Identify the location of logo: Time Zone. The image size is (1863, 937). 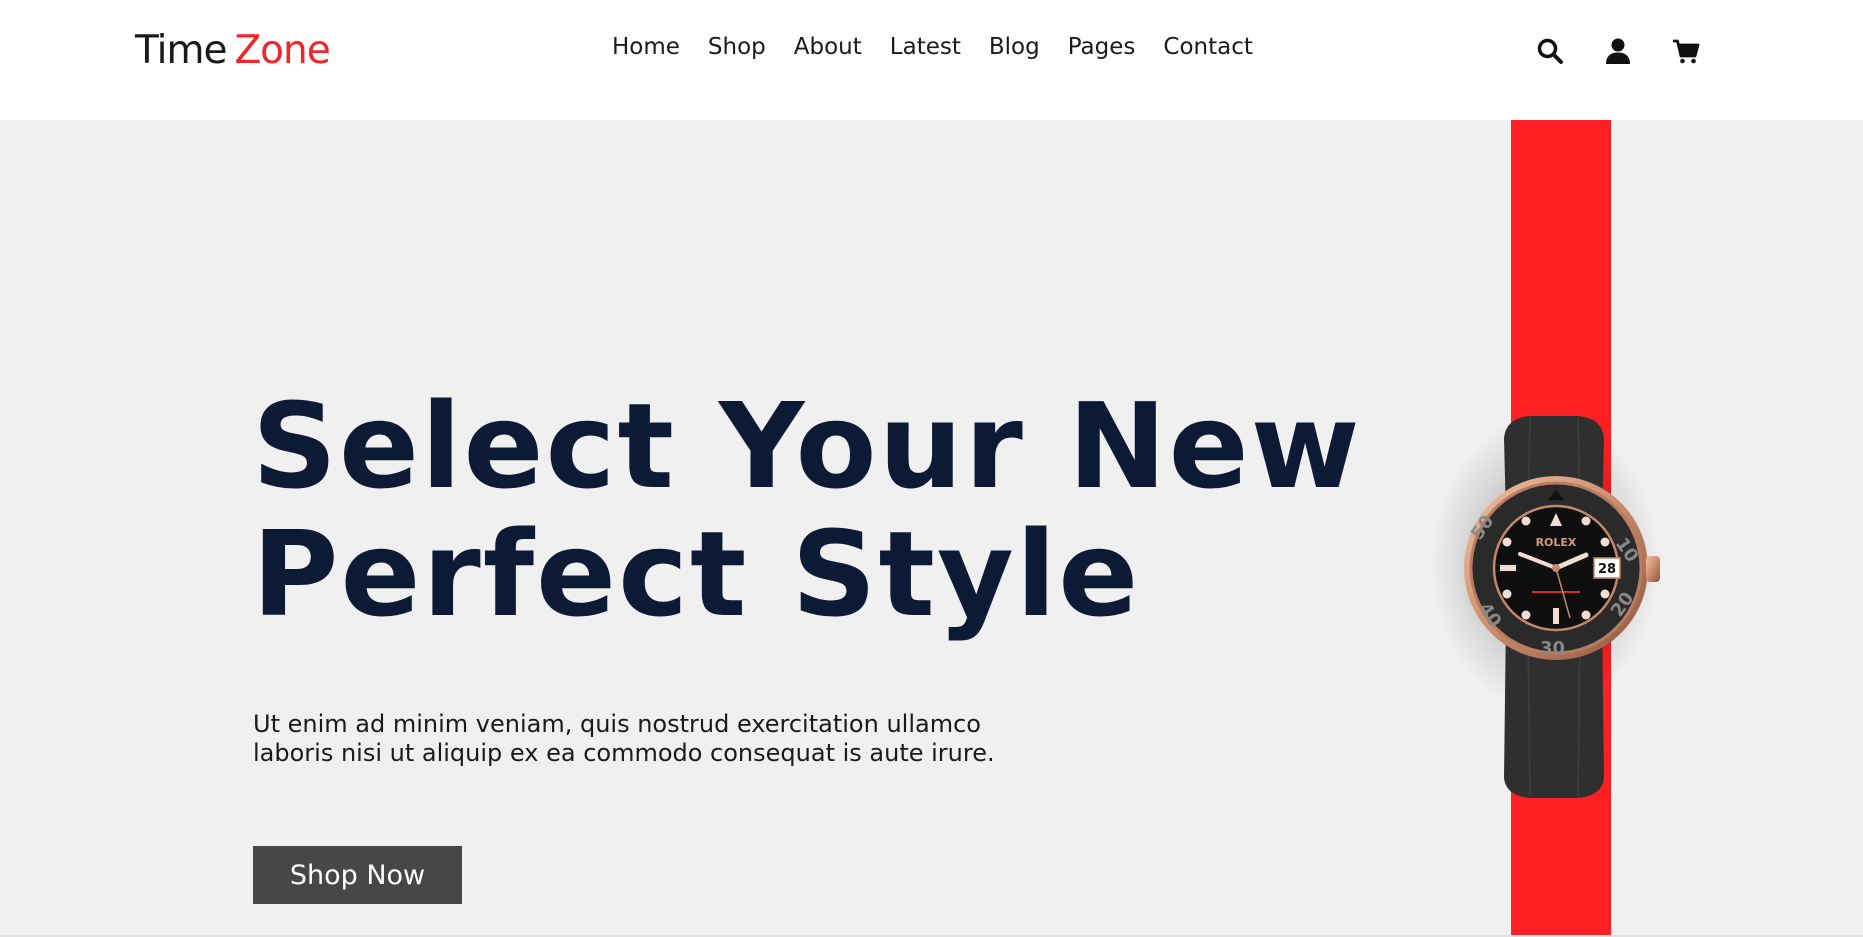
(233, 50).